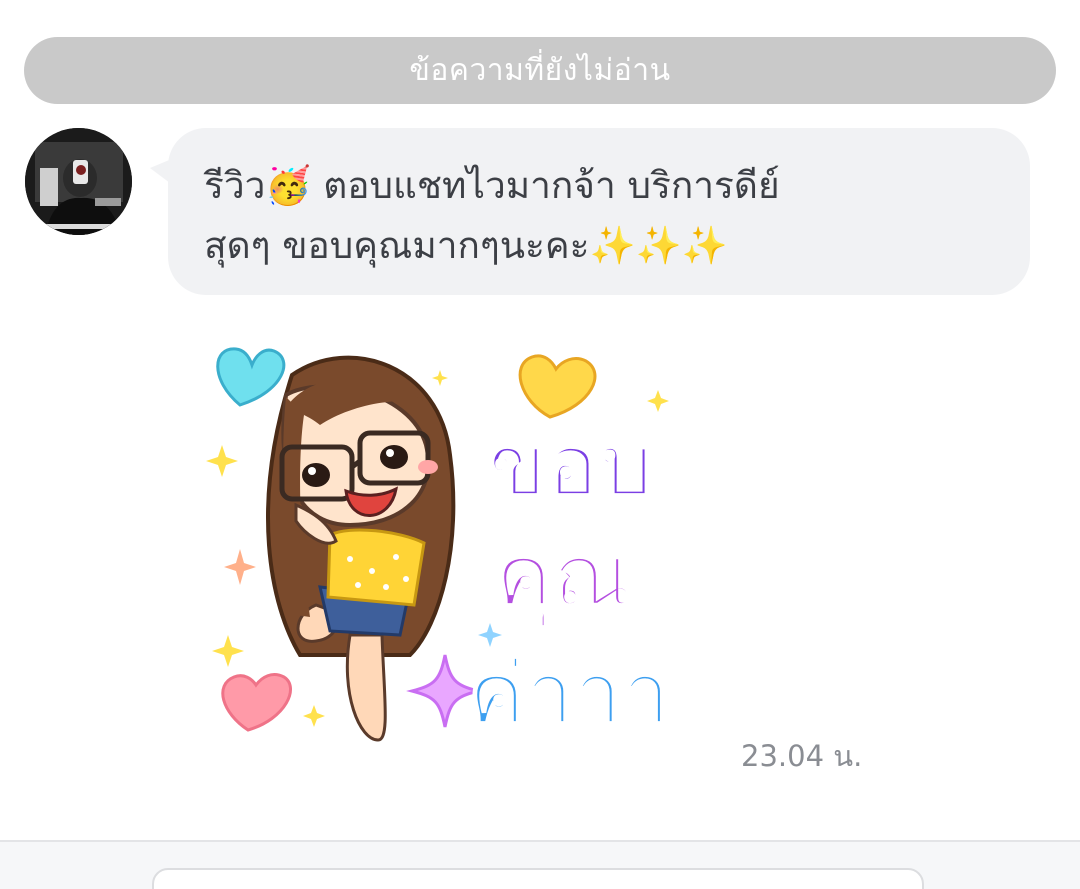 The image size is (1080, 889). I want to click on sender-avatar, so click(78, 181).